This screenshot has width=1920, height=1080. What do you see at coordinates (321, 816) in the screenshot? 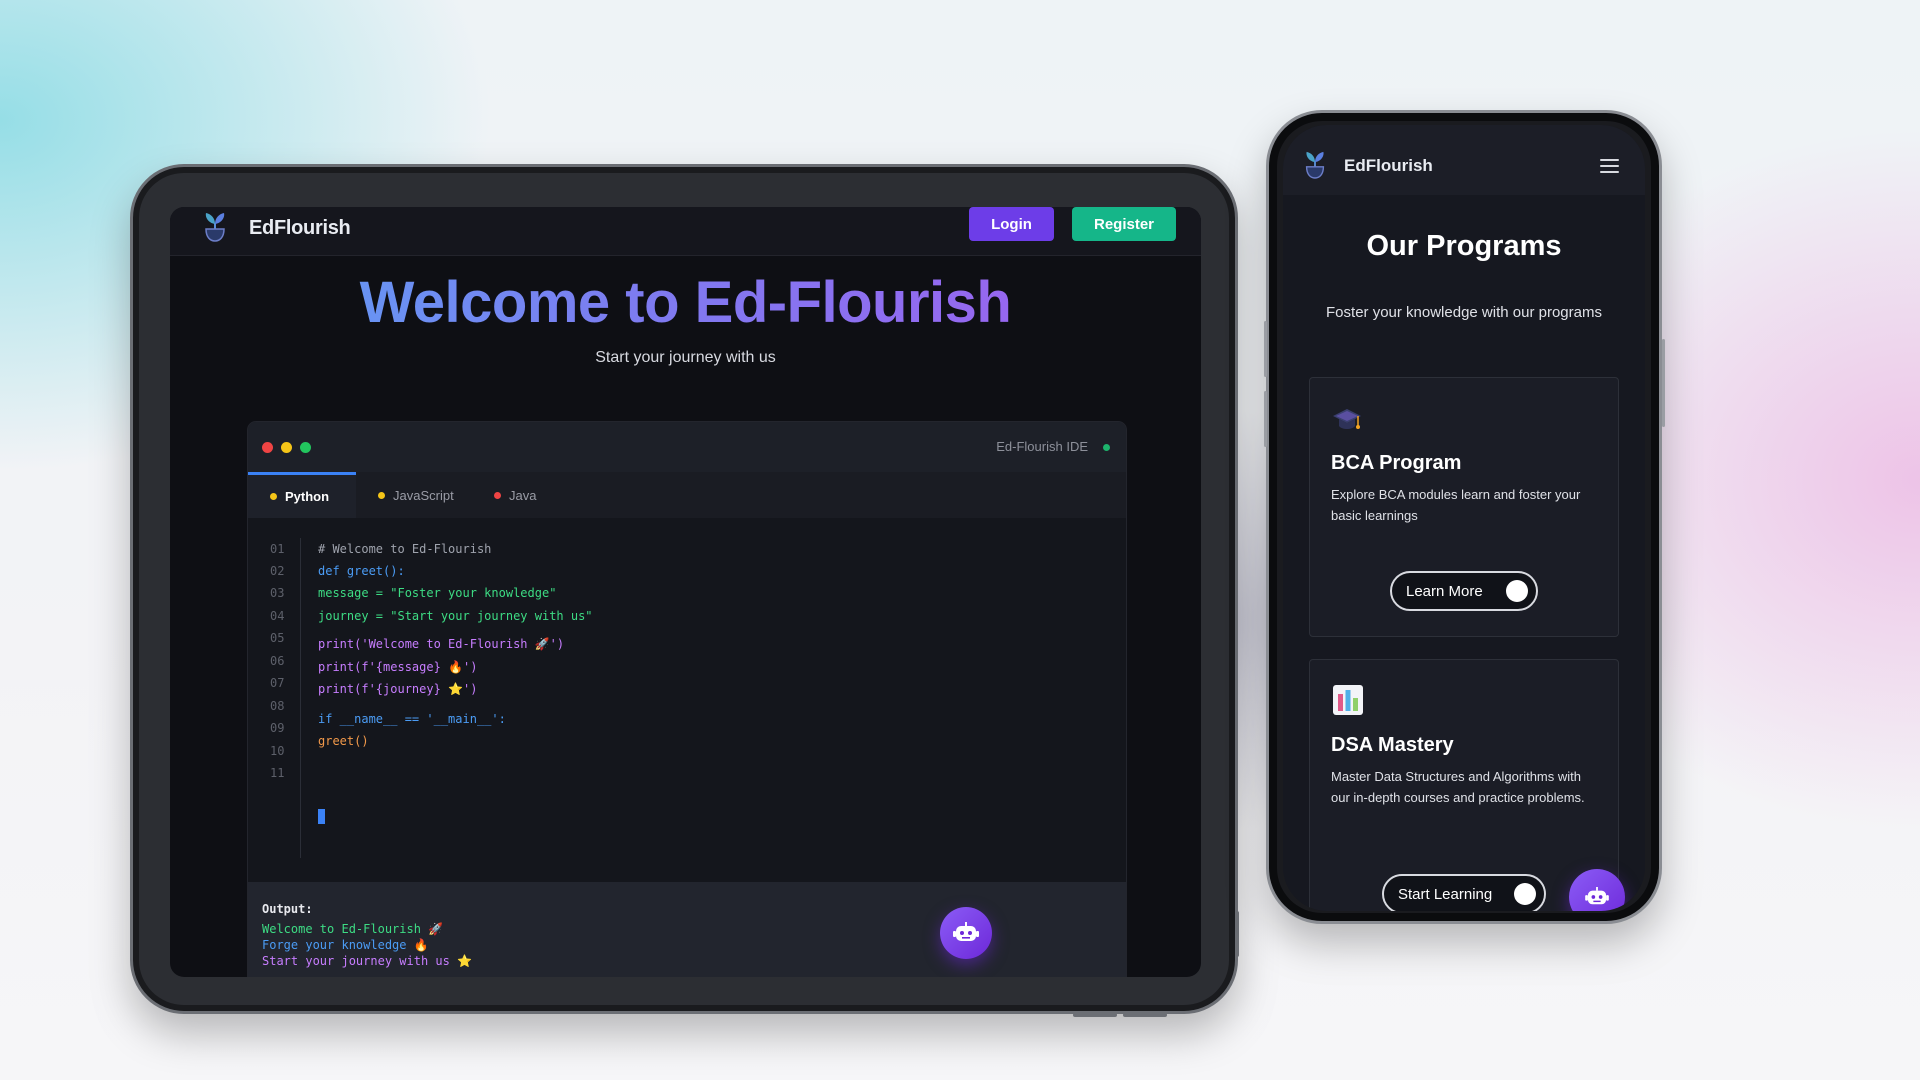
I see `text-cursor` at bounding box center [321, 816].